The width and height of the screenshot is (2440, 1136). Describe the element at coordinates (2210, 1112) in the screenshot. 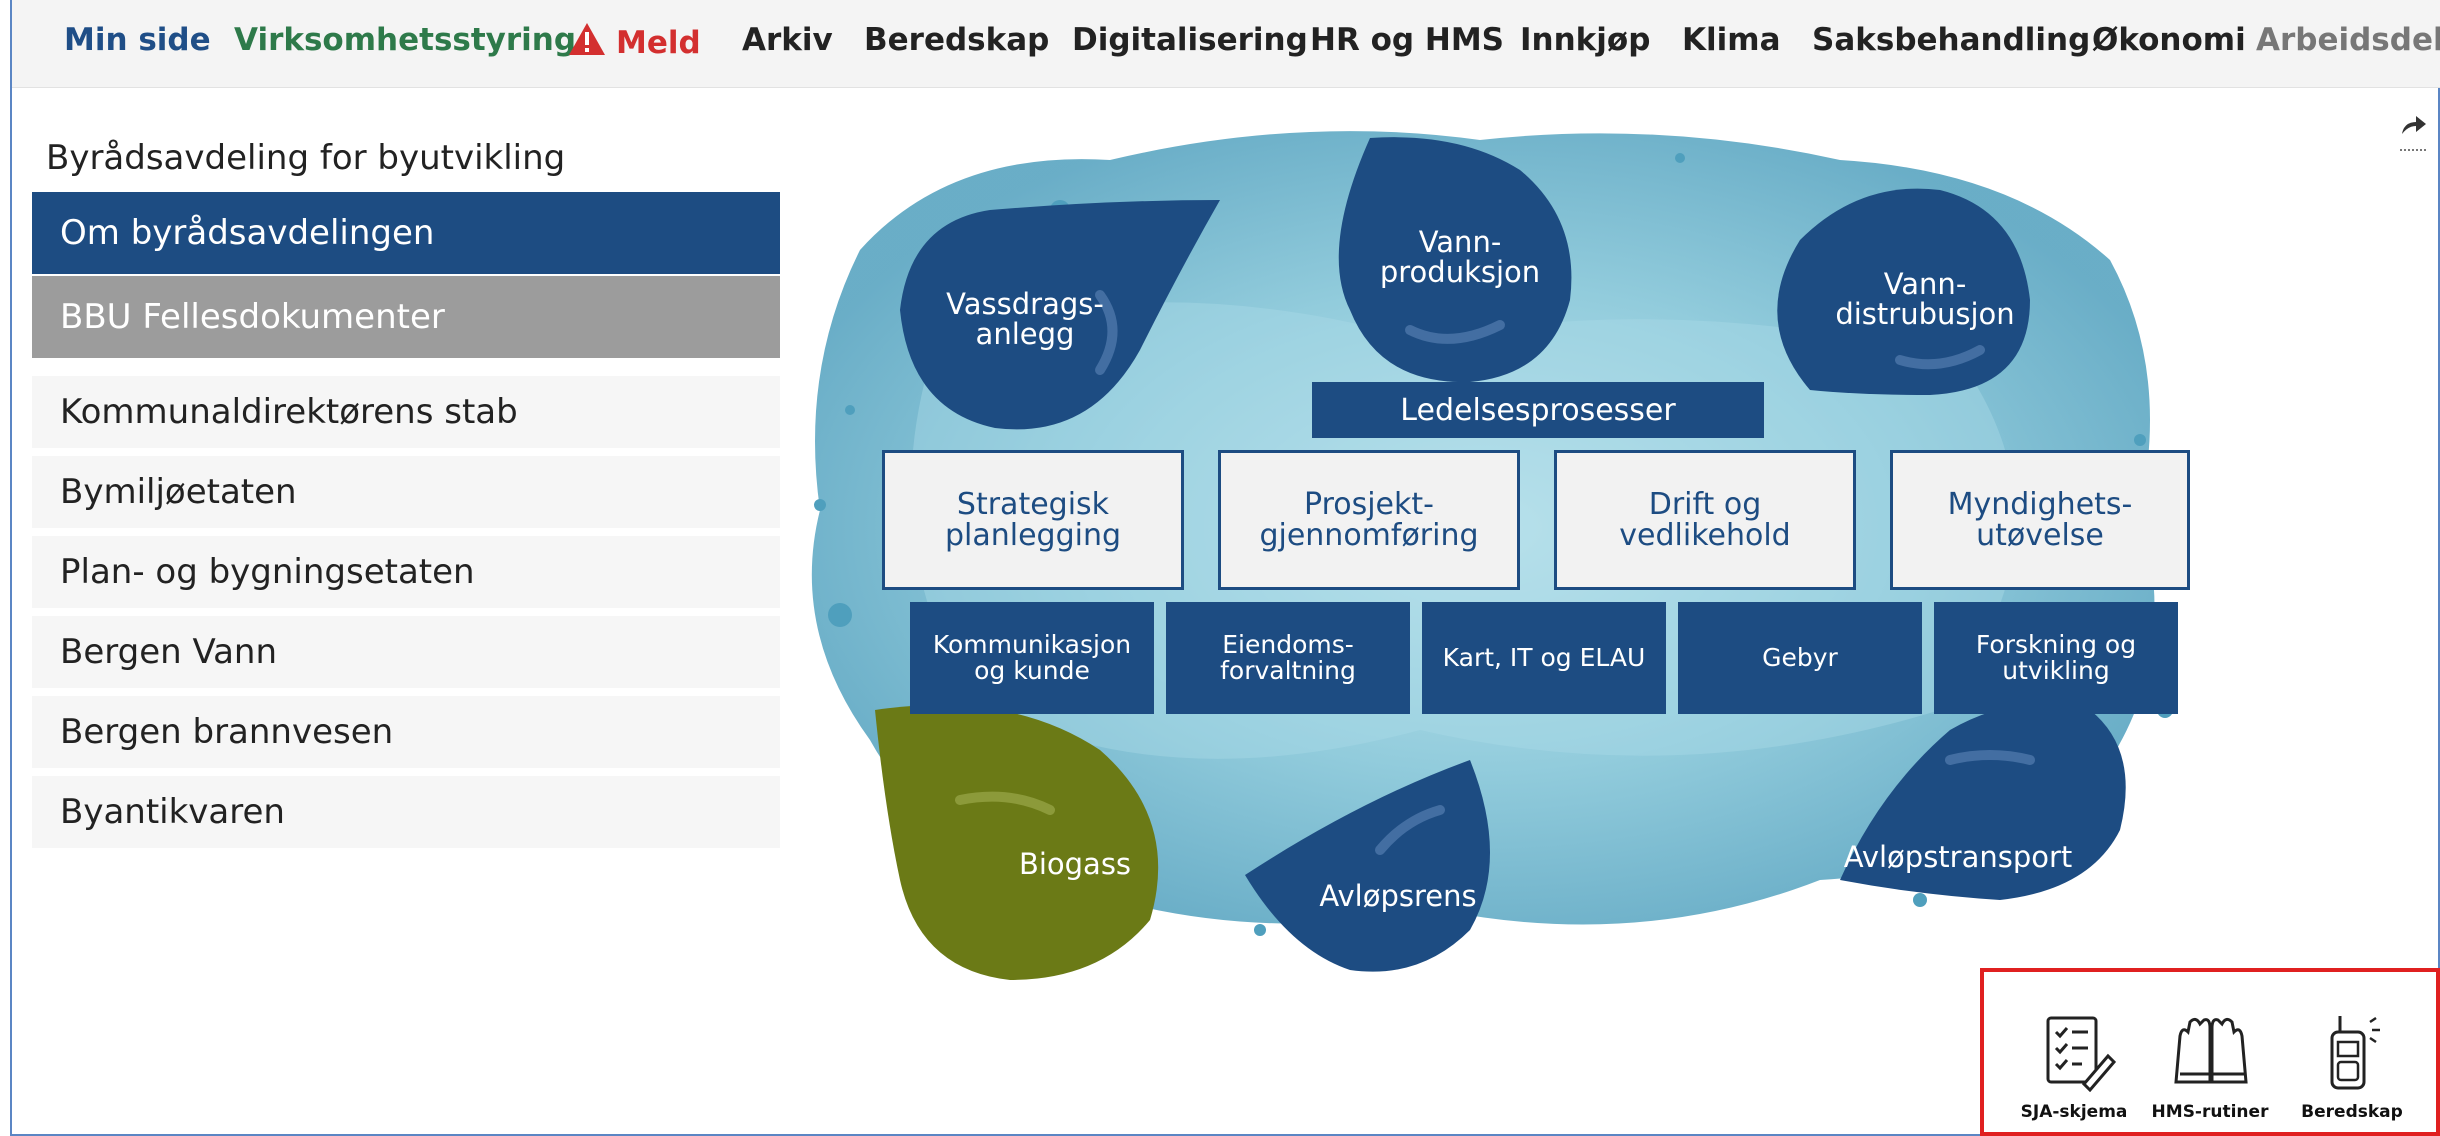

I see `hms-rutiner-label: HMS-rutiner` at that location.